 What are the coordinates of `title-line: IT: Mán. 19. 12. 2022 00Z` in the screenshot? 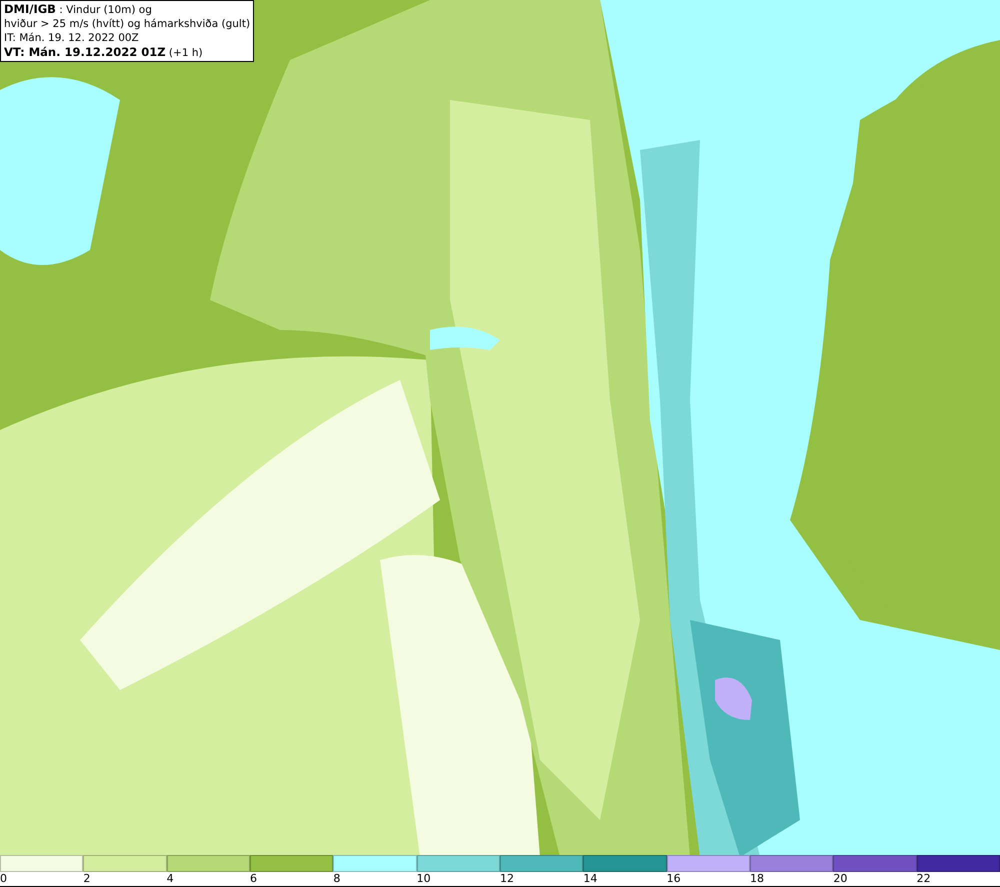 It's located at (72, 38).